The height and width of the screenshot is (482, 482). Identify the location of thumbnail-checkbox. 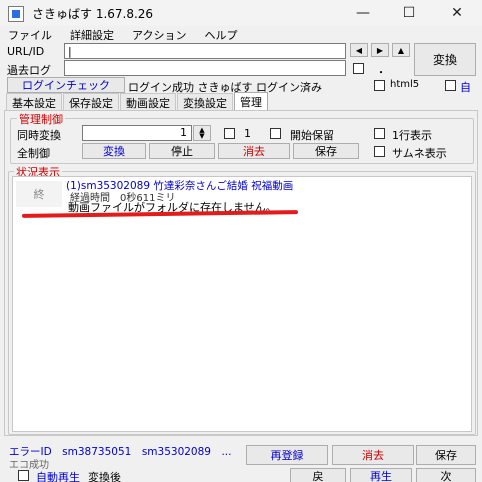
(379, 151).